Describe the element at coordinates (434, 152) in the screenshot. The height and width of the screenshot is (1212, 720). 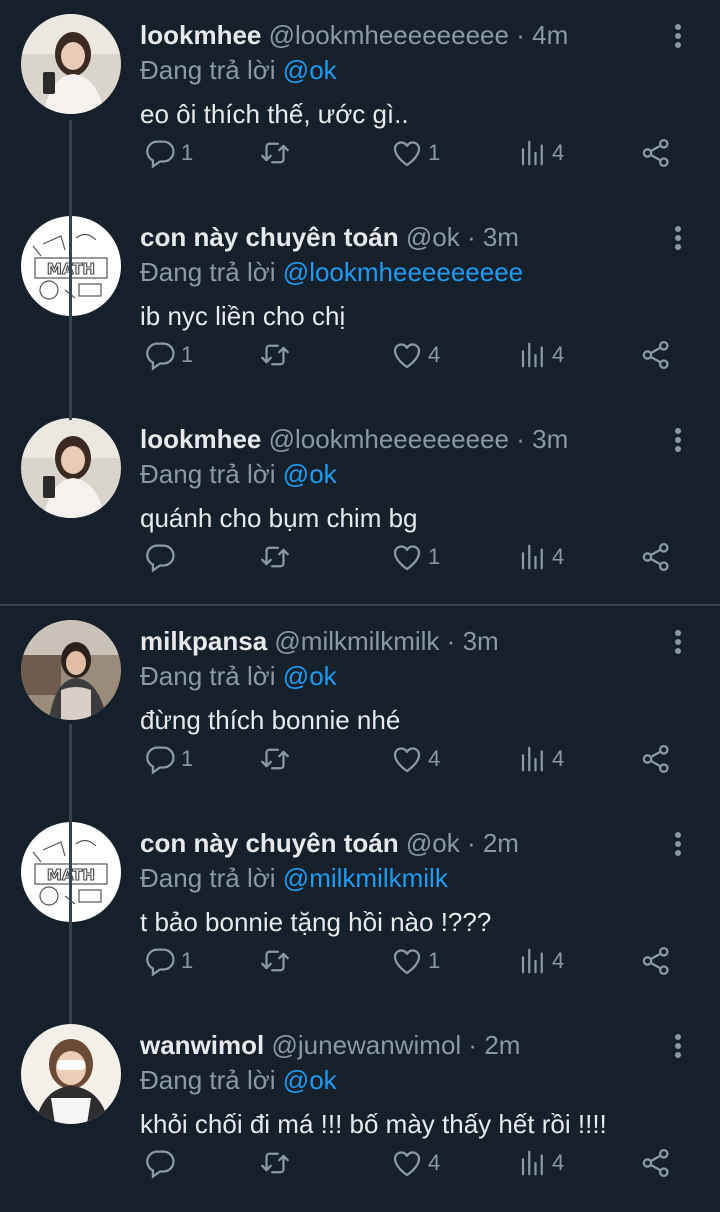
I see `like-count: 1` at that location.